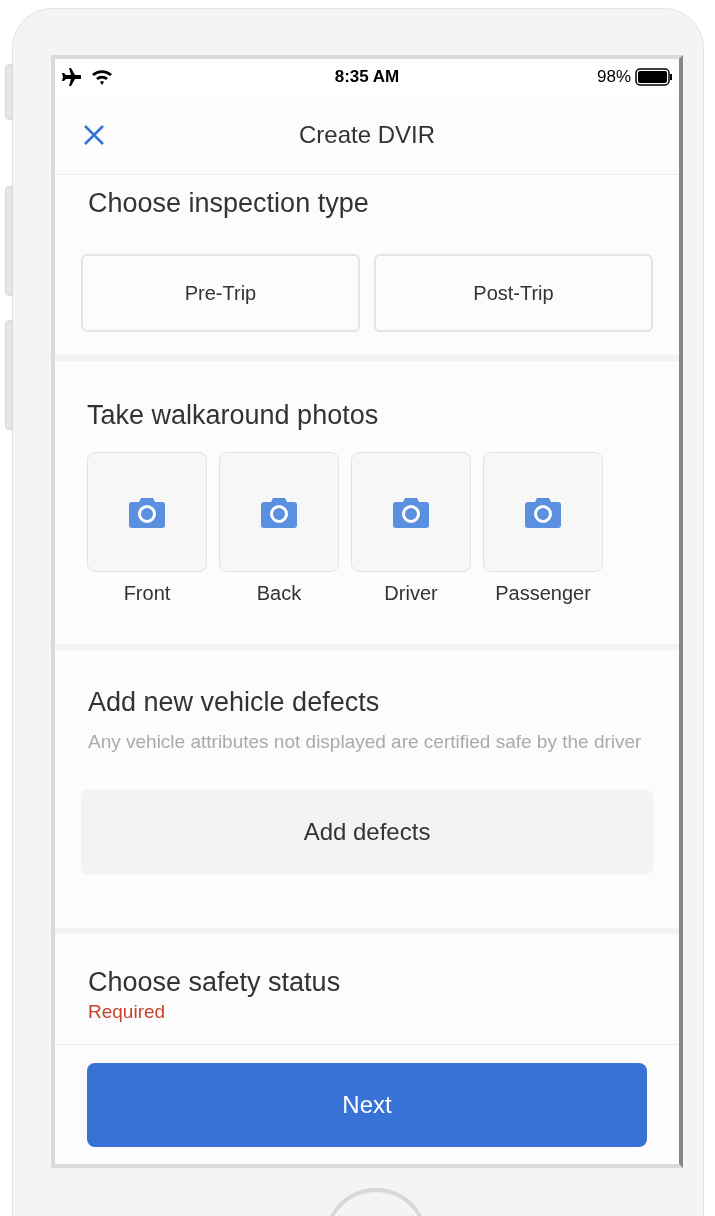 This screenshot has width=715, height=1216. I want to click on photo-label: Back, so click(279, 593).